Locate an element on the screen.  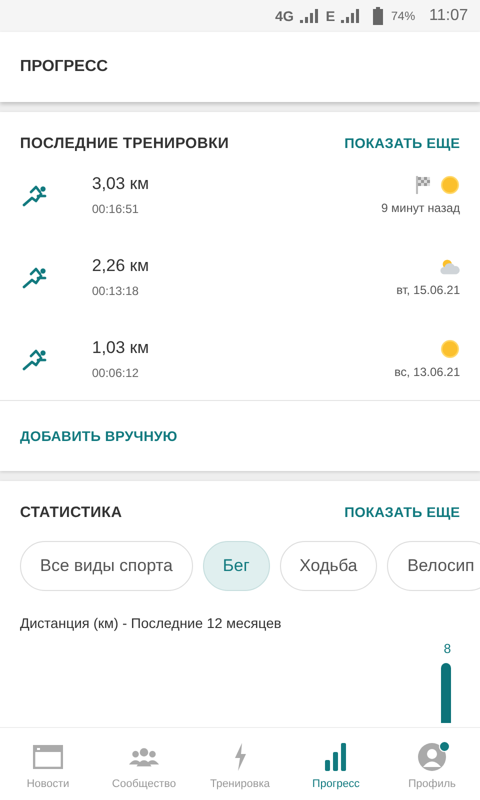
workout-item: 3,03 км 00:16:51 9 минут назад is located at coordinates (240, 195).